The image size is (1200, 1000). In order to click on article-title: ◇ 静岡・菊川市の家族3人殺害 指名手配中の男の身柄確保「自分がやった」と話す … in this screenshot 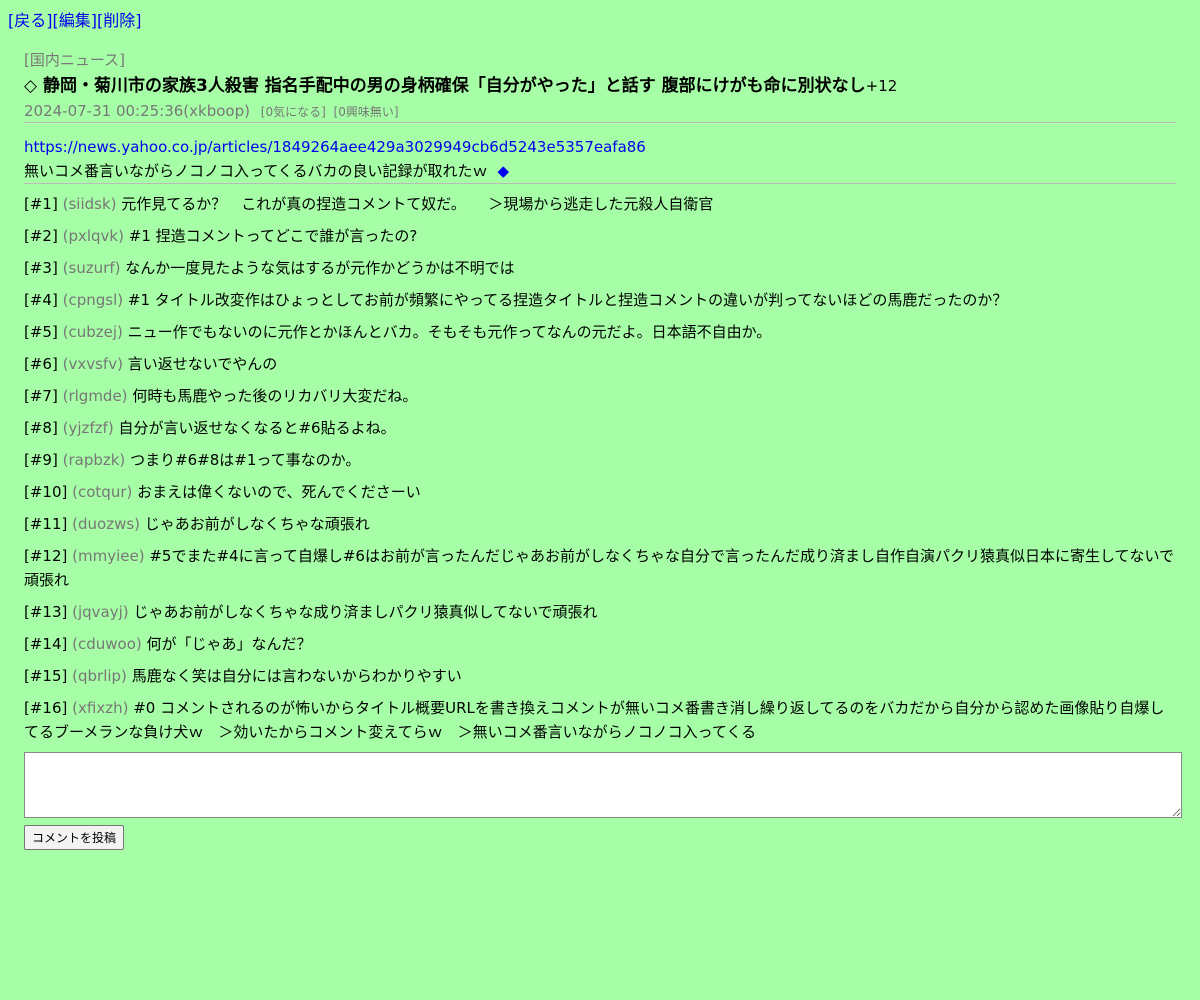, I will do `click(445, 86)`.